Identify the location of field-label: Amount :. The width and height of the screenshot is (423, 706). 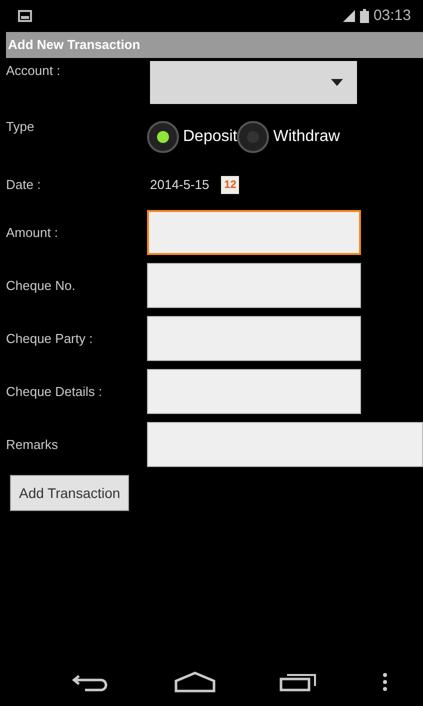
(33, 233).